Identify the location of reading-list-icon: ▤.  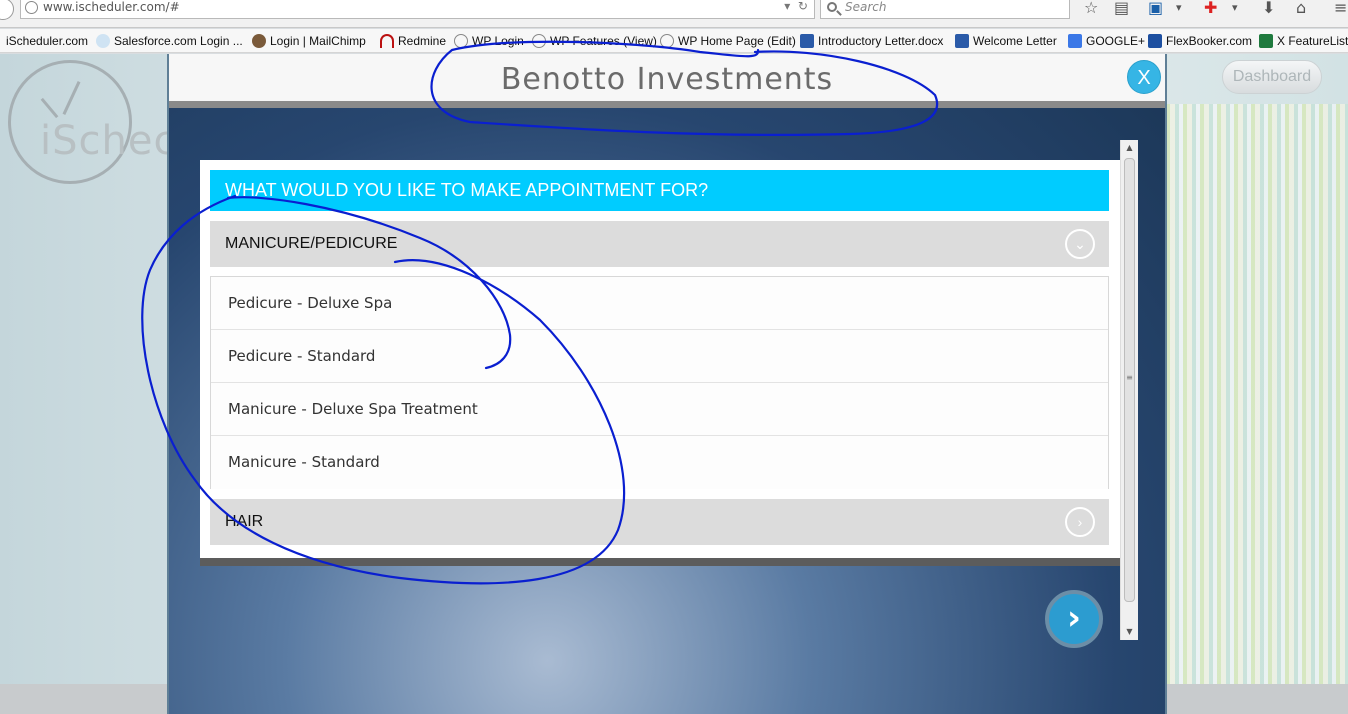
(1121, 9).